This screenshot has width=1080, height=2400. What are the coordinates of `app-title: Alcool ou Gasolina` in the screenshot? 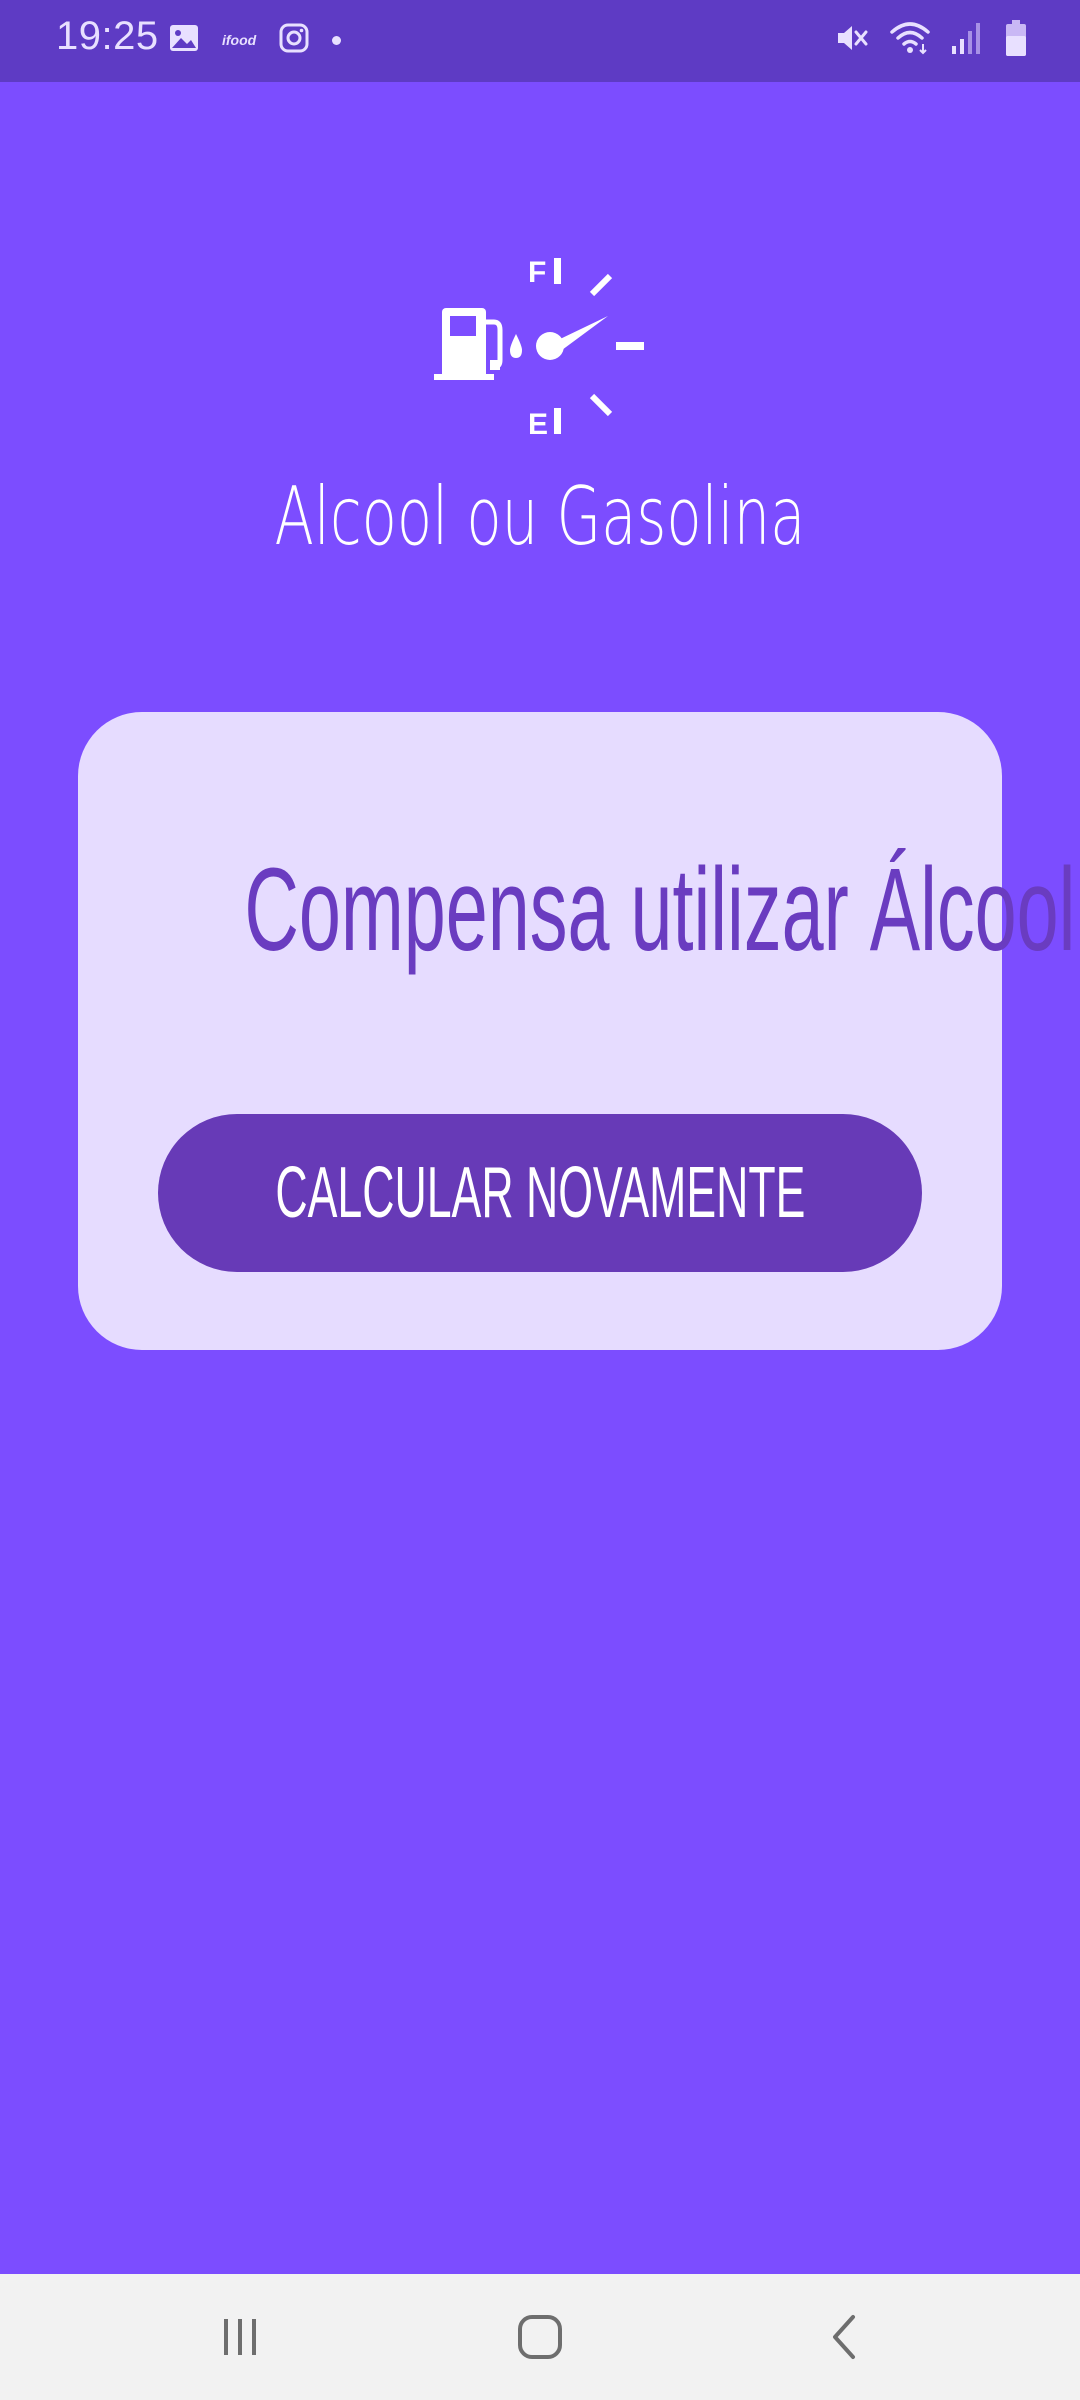 It's located at (540, 516).